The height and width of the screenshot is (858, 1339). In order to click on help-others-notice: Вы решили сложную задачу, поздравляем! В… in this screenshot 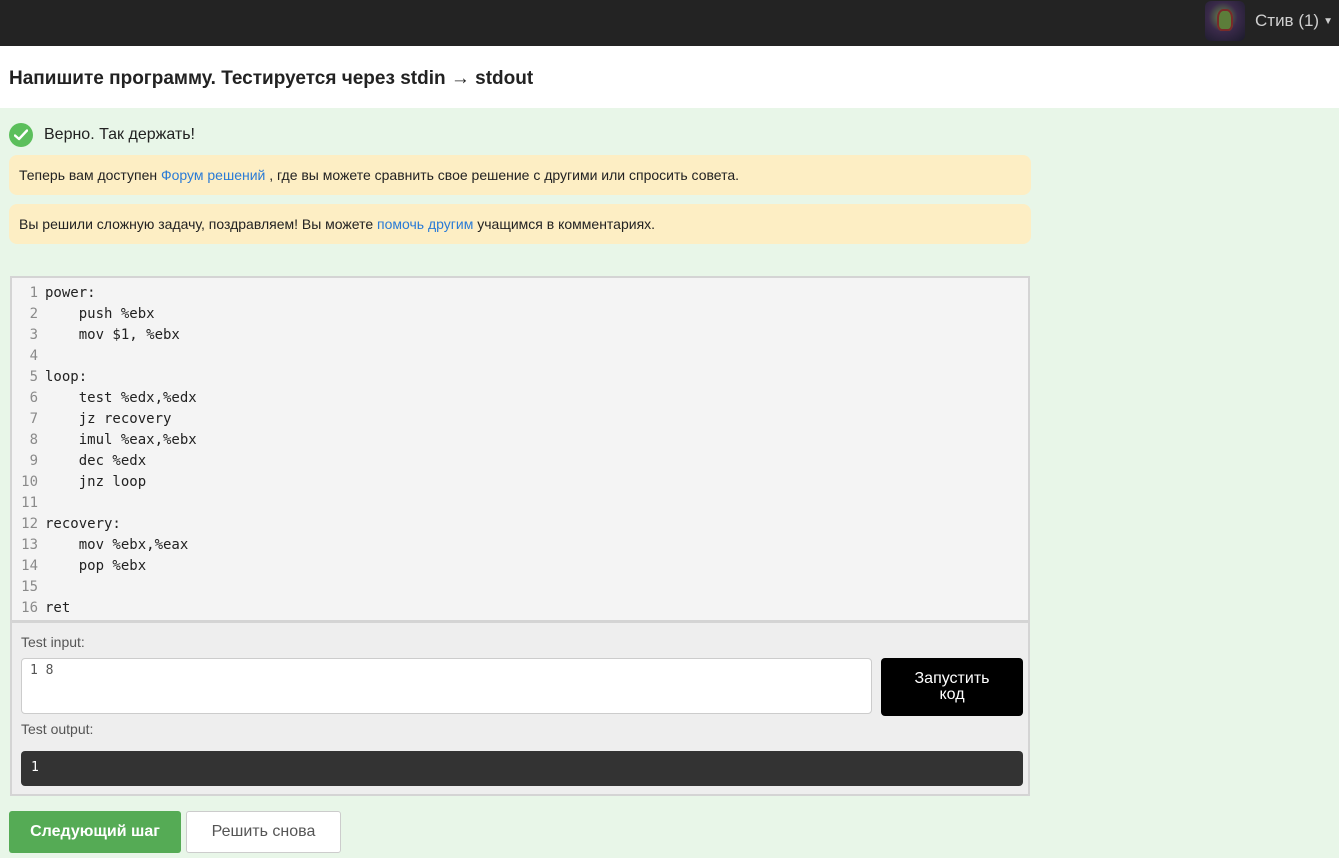, I will do `click(520, 224)`.